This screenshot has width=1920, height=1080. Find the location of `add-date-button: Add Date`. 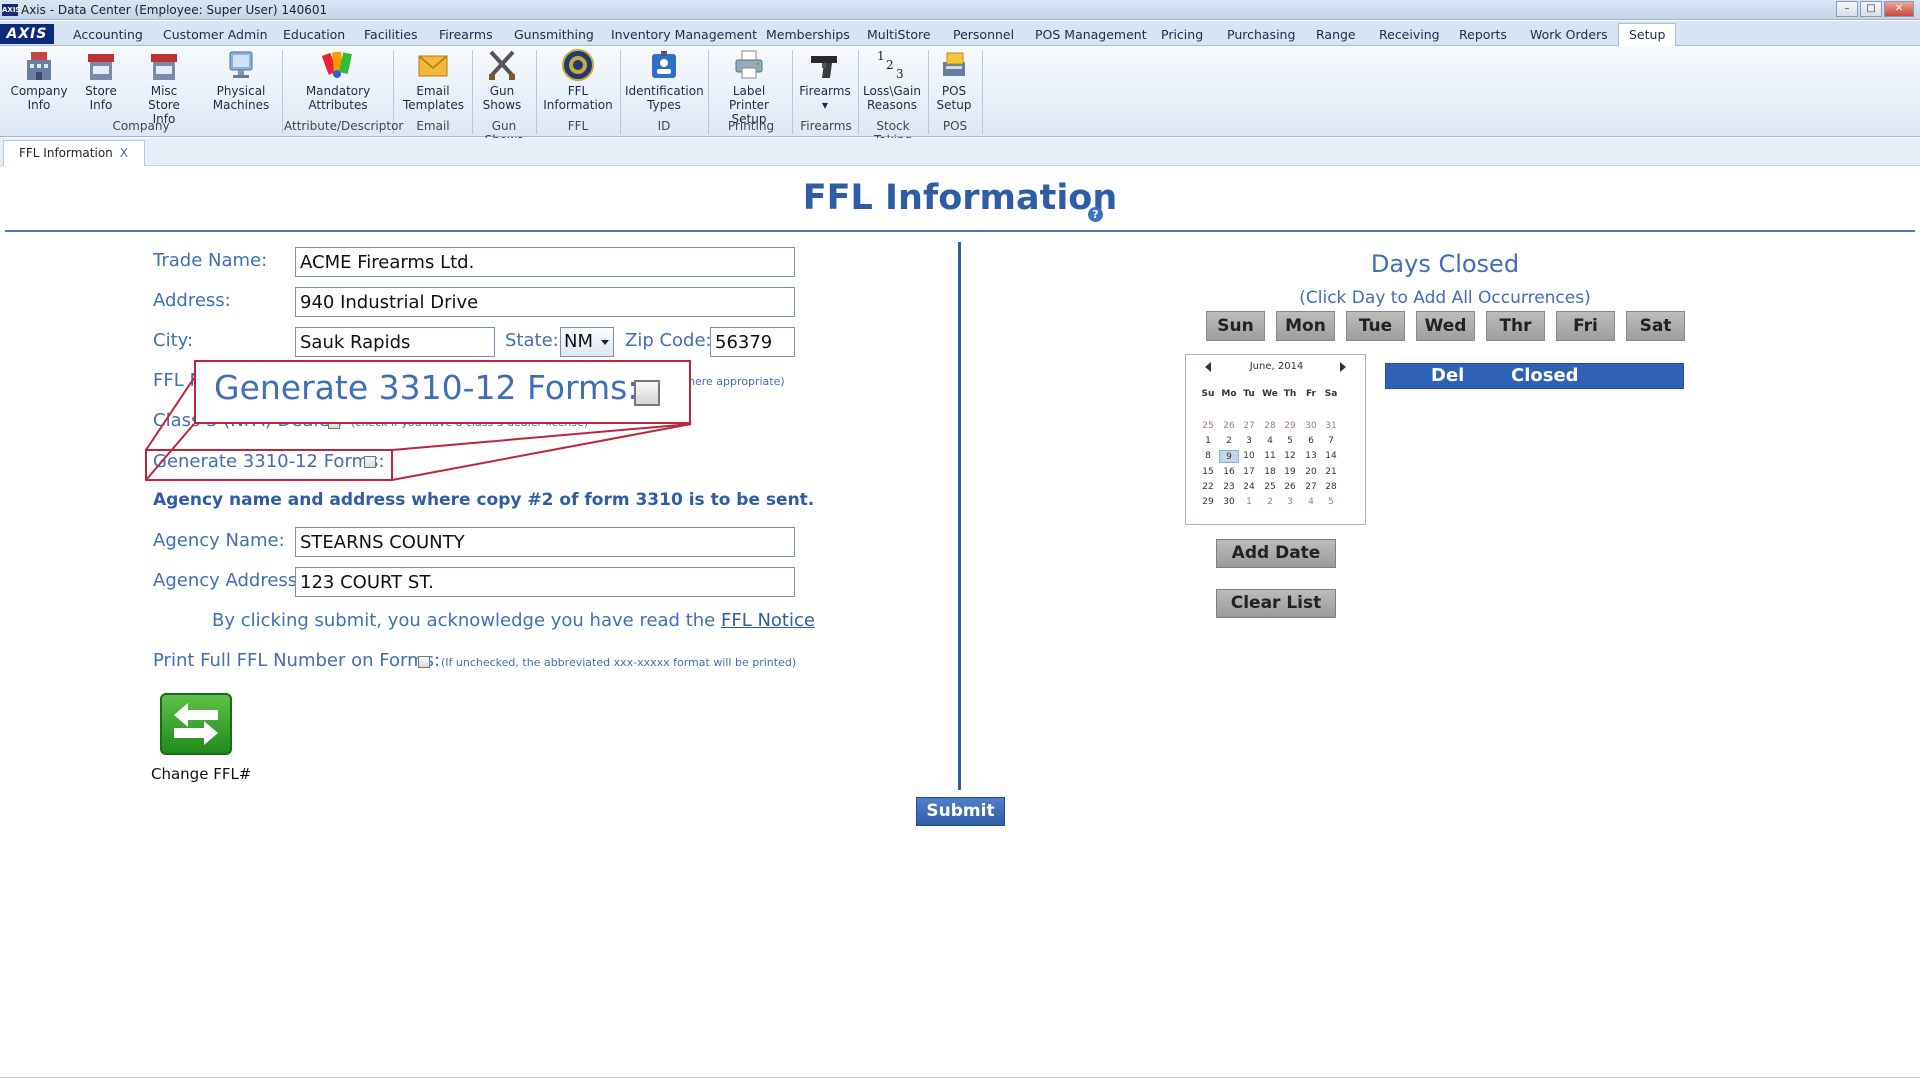

add-date-button: Add Date is located at coordinates (1276, 553).